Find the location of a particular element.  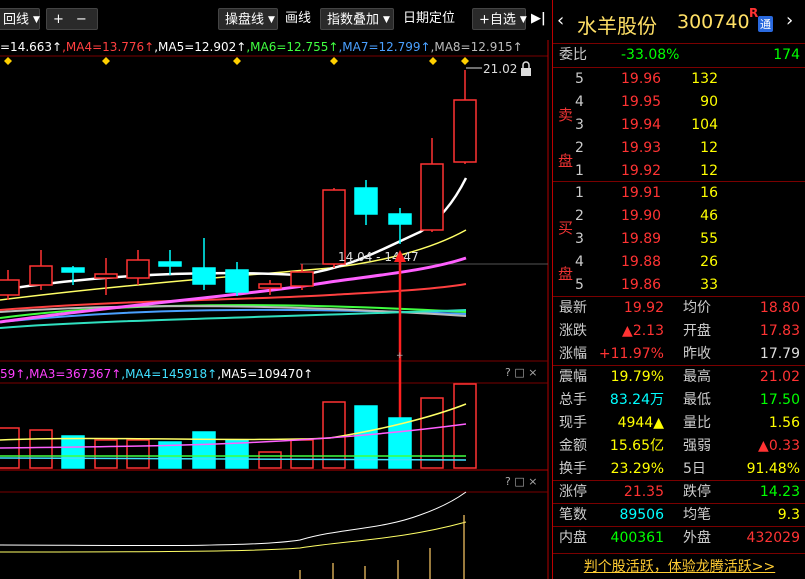

bid-price: 19.91 is located at coordinates (641, 193).